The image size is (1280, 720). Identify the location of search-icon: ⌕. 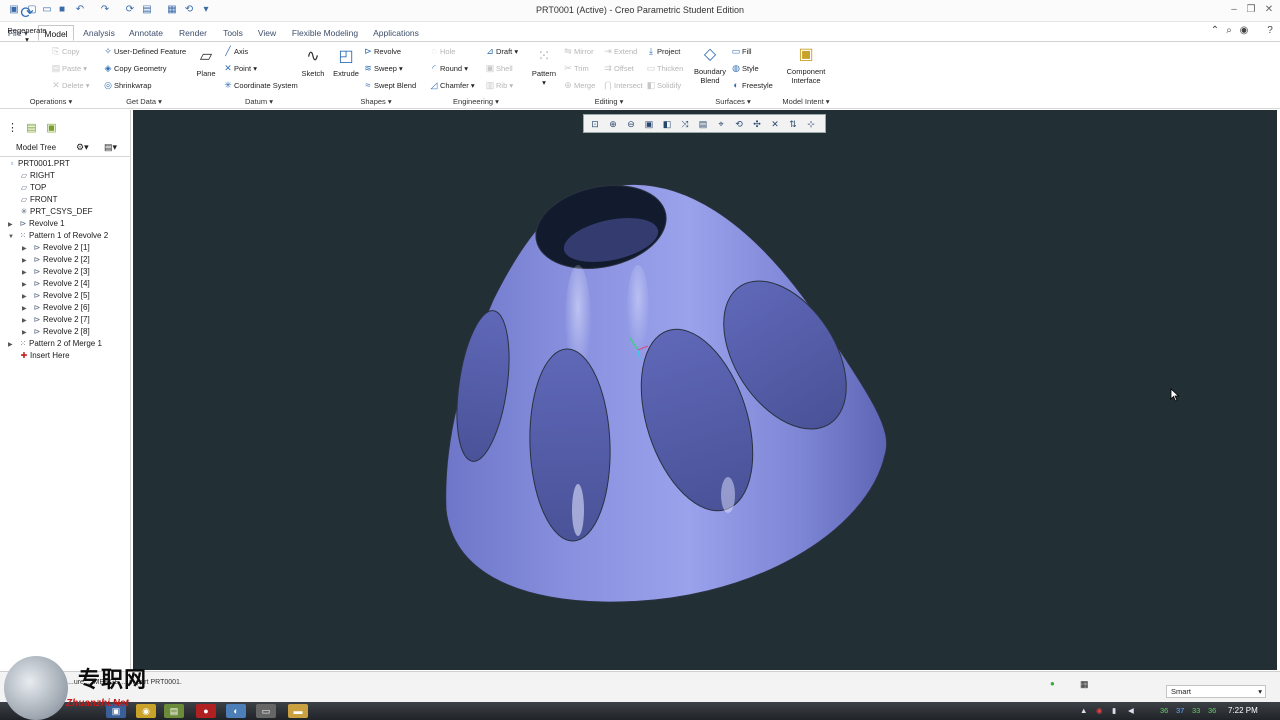
(1229, 31).